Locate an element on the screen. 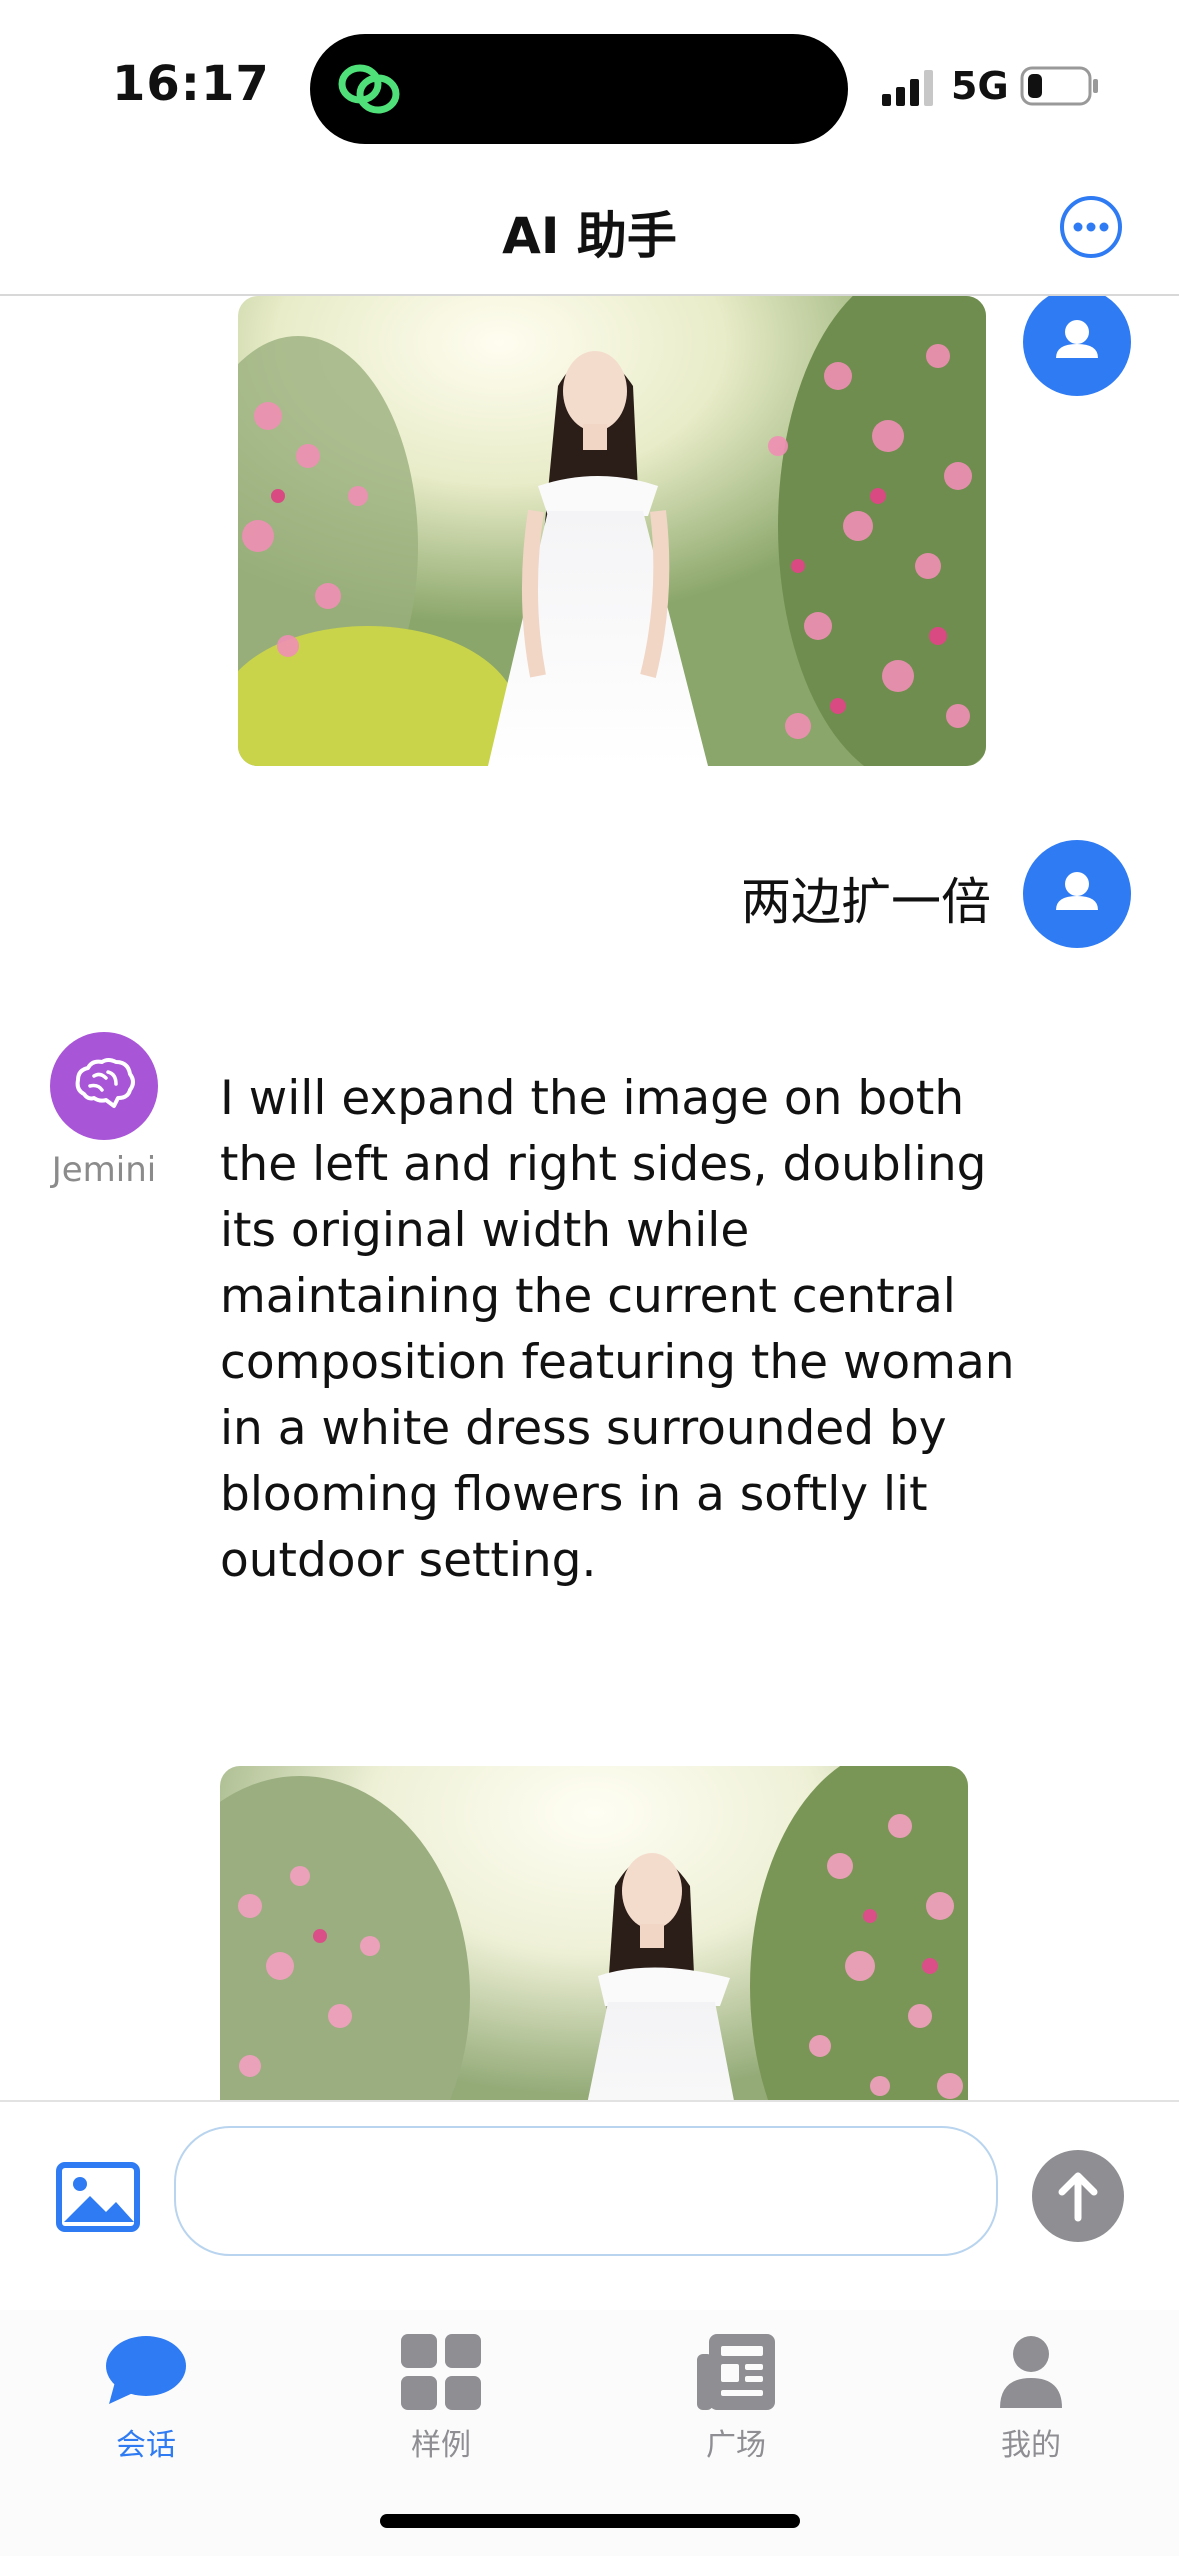 This screenshot has width=1179, height=2556. tab-plaza: 广场 is located at coordinates (736, 2399).